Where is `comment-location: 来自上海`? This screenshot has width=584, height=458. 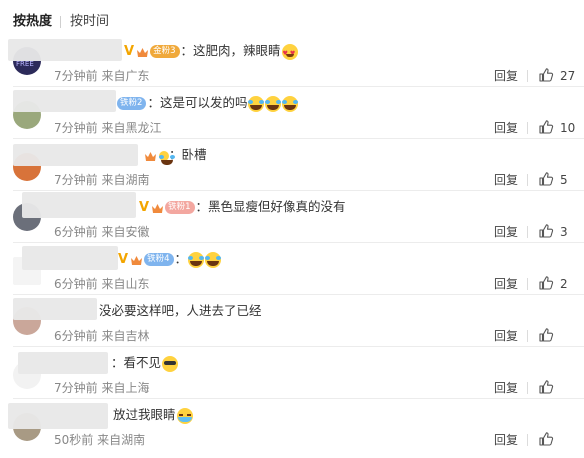 comment-location: 来自上海 is located at coordinates (125, 388).